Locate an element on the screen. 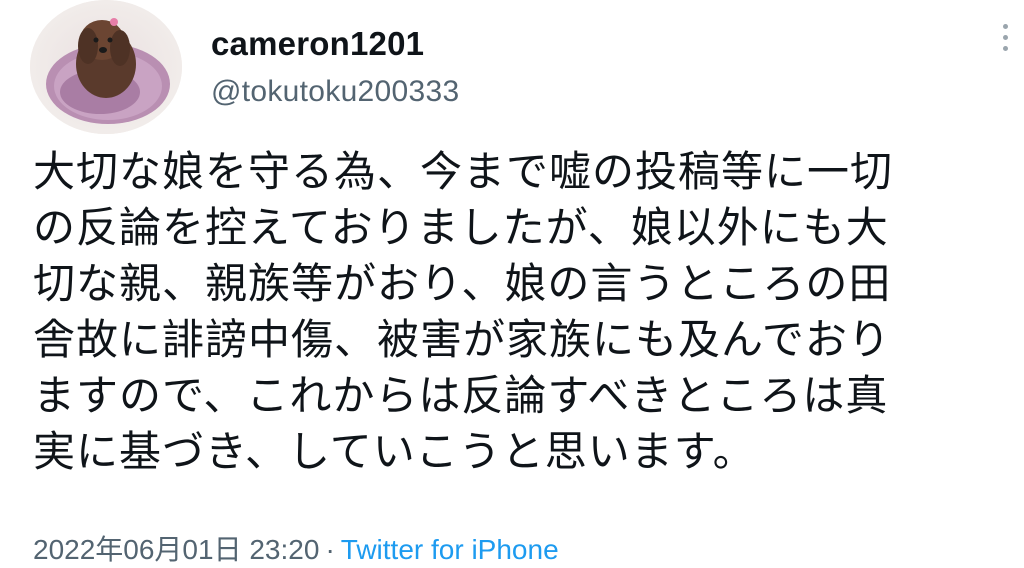 The height and width of the screenshot is (568, 1024). tweet-line: 切な親、親族等がおり、娘の言うところの田 is located at coordinates (462, 283).